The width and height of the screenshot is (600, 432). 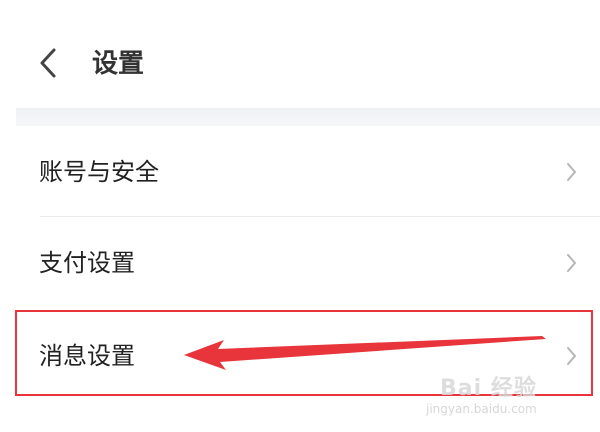 I want to click on menu-item-label: 消息设置, so click(x=87, y=356).